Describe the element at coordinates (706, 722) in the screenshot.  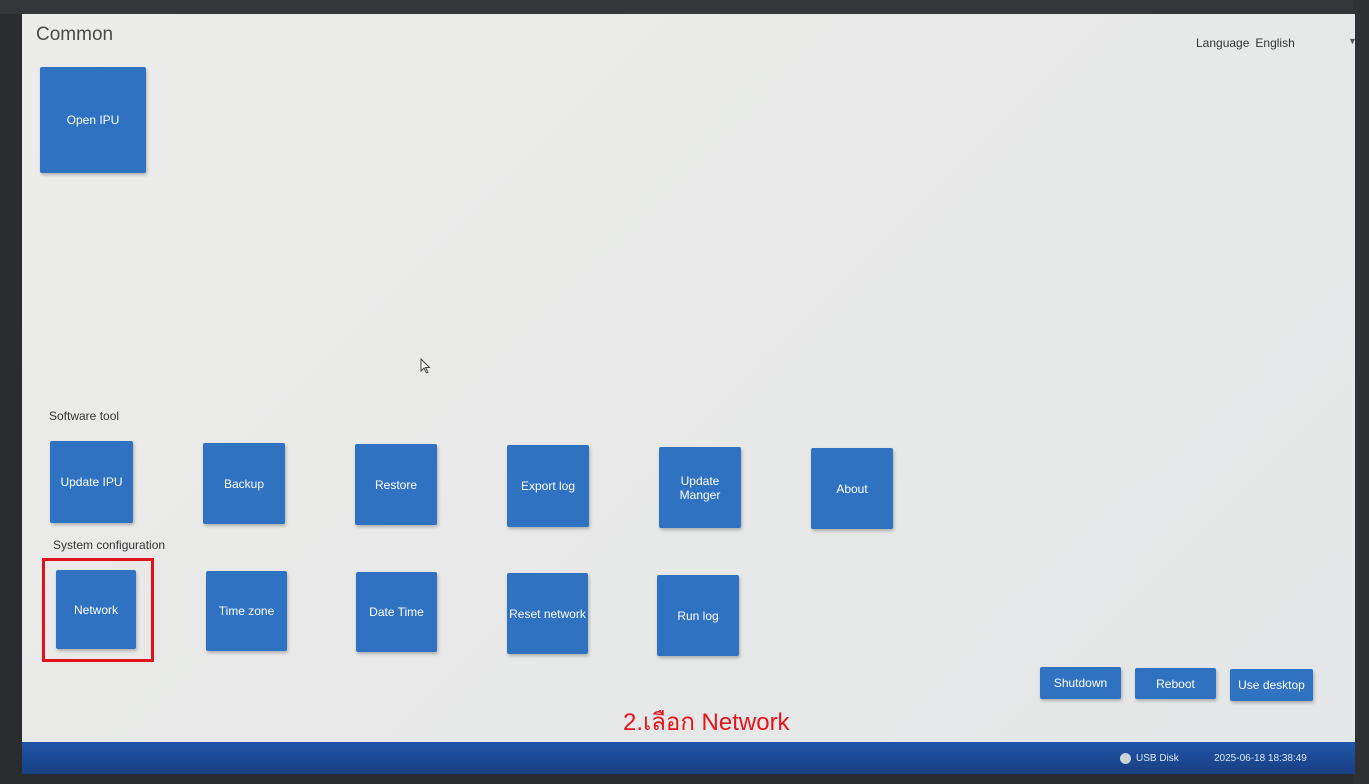
I see `annotation-caption: 2.เลือก Network` at that location.